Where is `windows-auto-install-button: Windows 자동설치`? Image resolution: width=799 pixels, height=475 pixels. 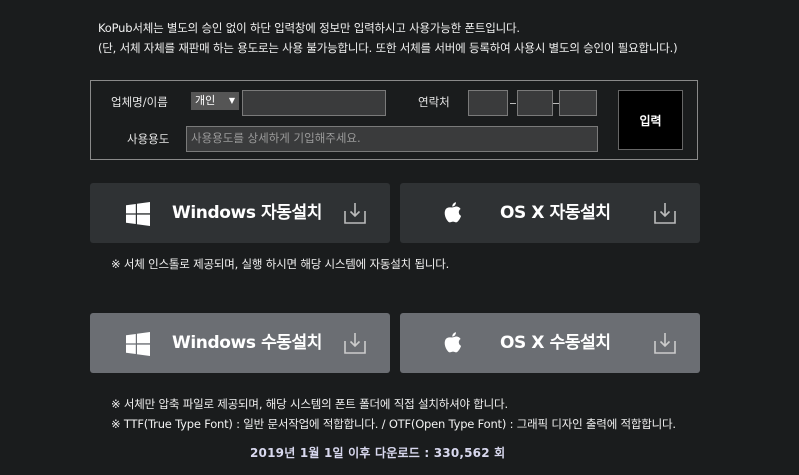 windows-auto-install-button: Windows 자동설치 is located at coordinates (240, 213).